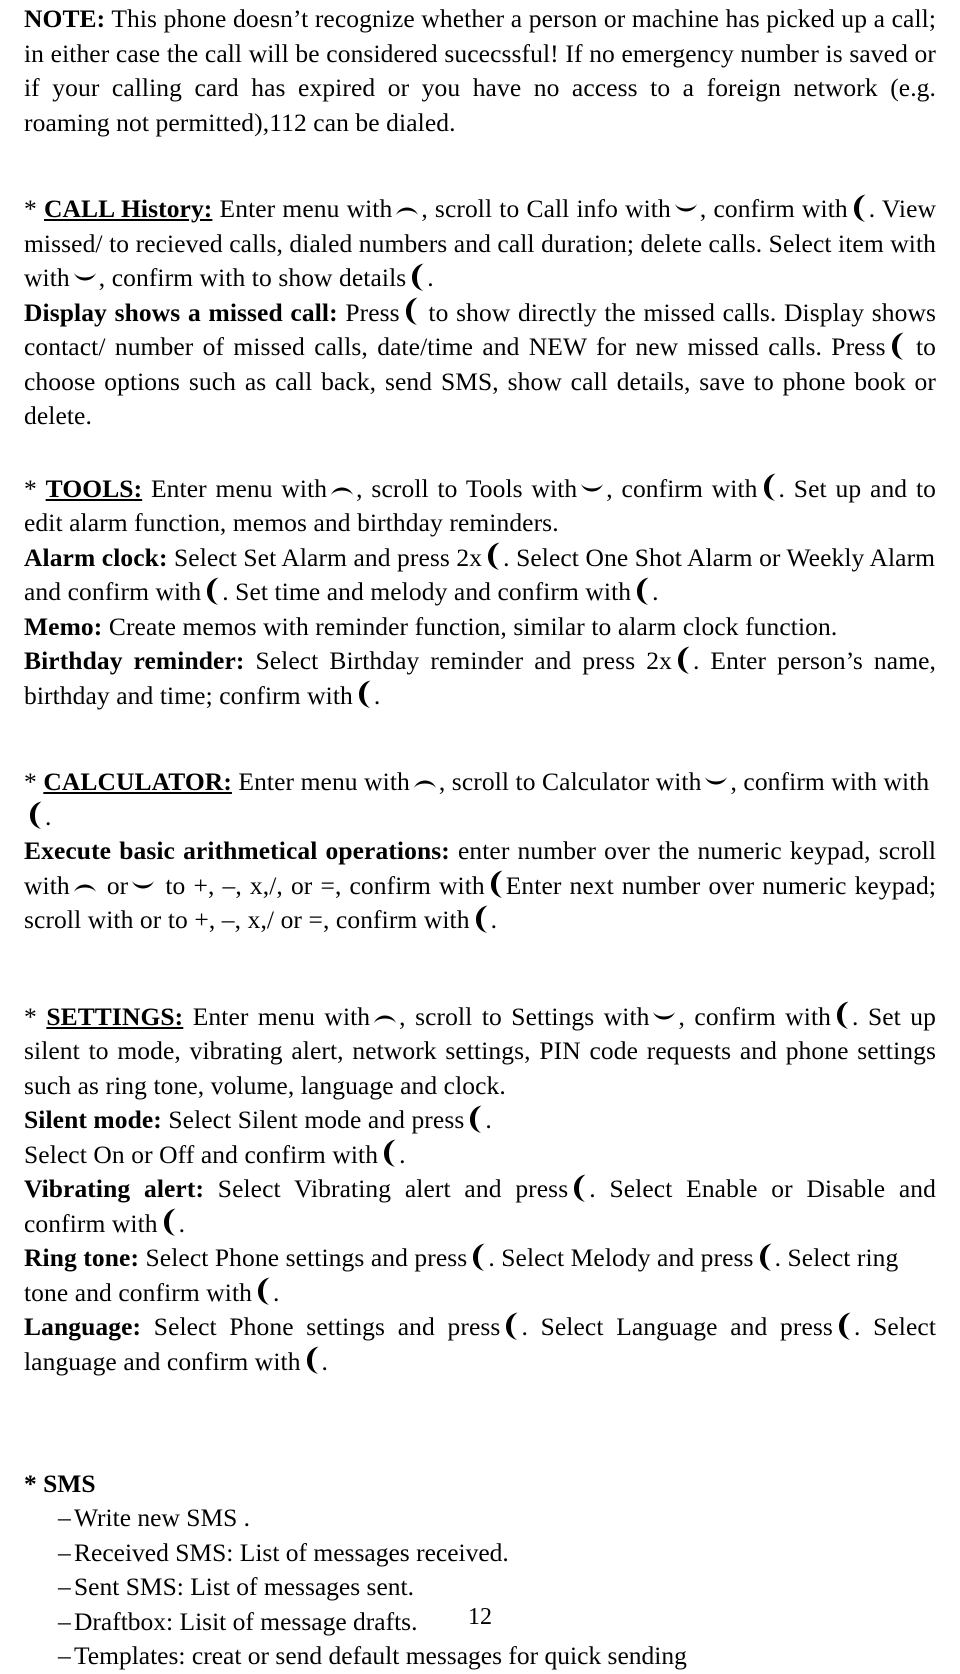 The height and width of the screenshot is (1674, 960). Describe the element at coordinates (94, 488) in the screenshot. I see `tools-title: TOOLS:` at that location.